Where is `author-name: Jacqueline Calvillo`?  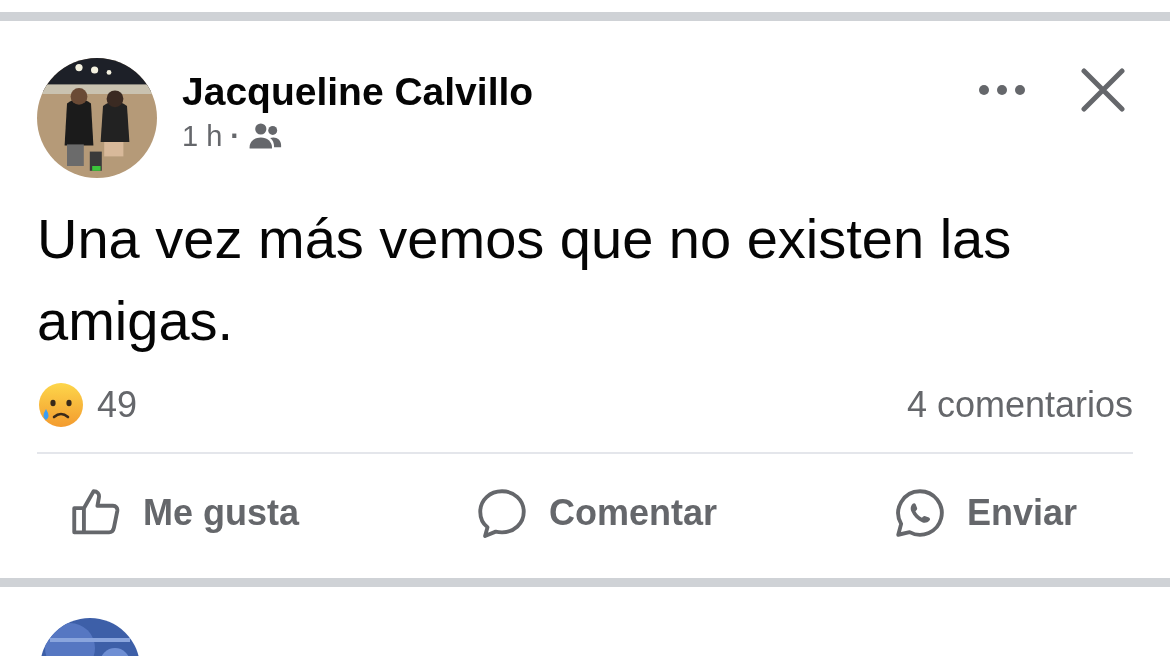
author-name: Jacqueline Calvillo is located at coordinates (358, 92).